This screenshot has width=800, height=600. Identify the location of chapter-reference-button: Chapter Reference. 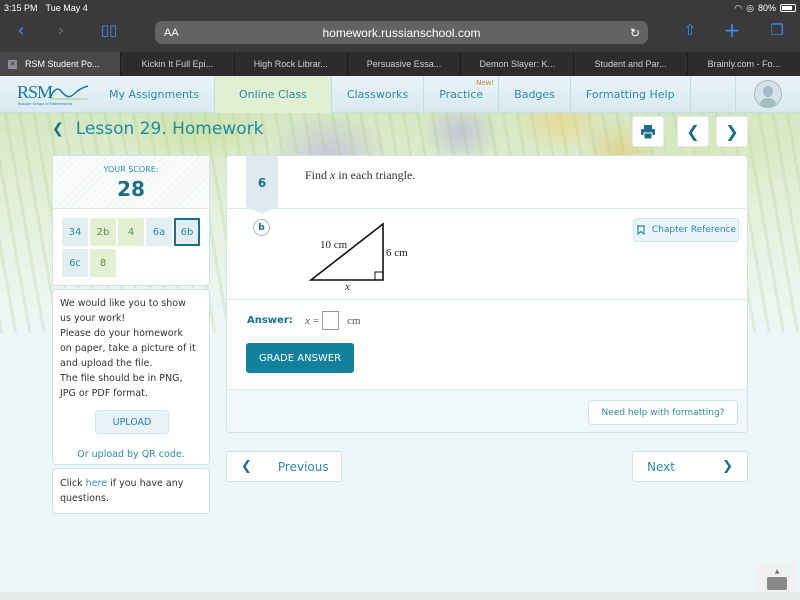
(686, 230).